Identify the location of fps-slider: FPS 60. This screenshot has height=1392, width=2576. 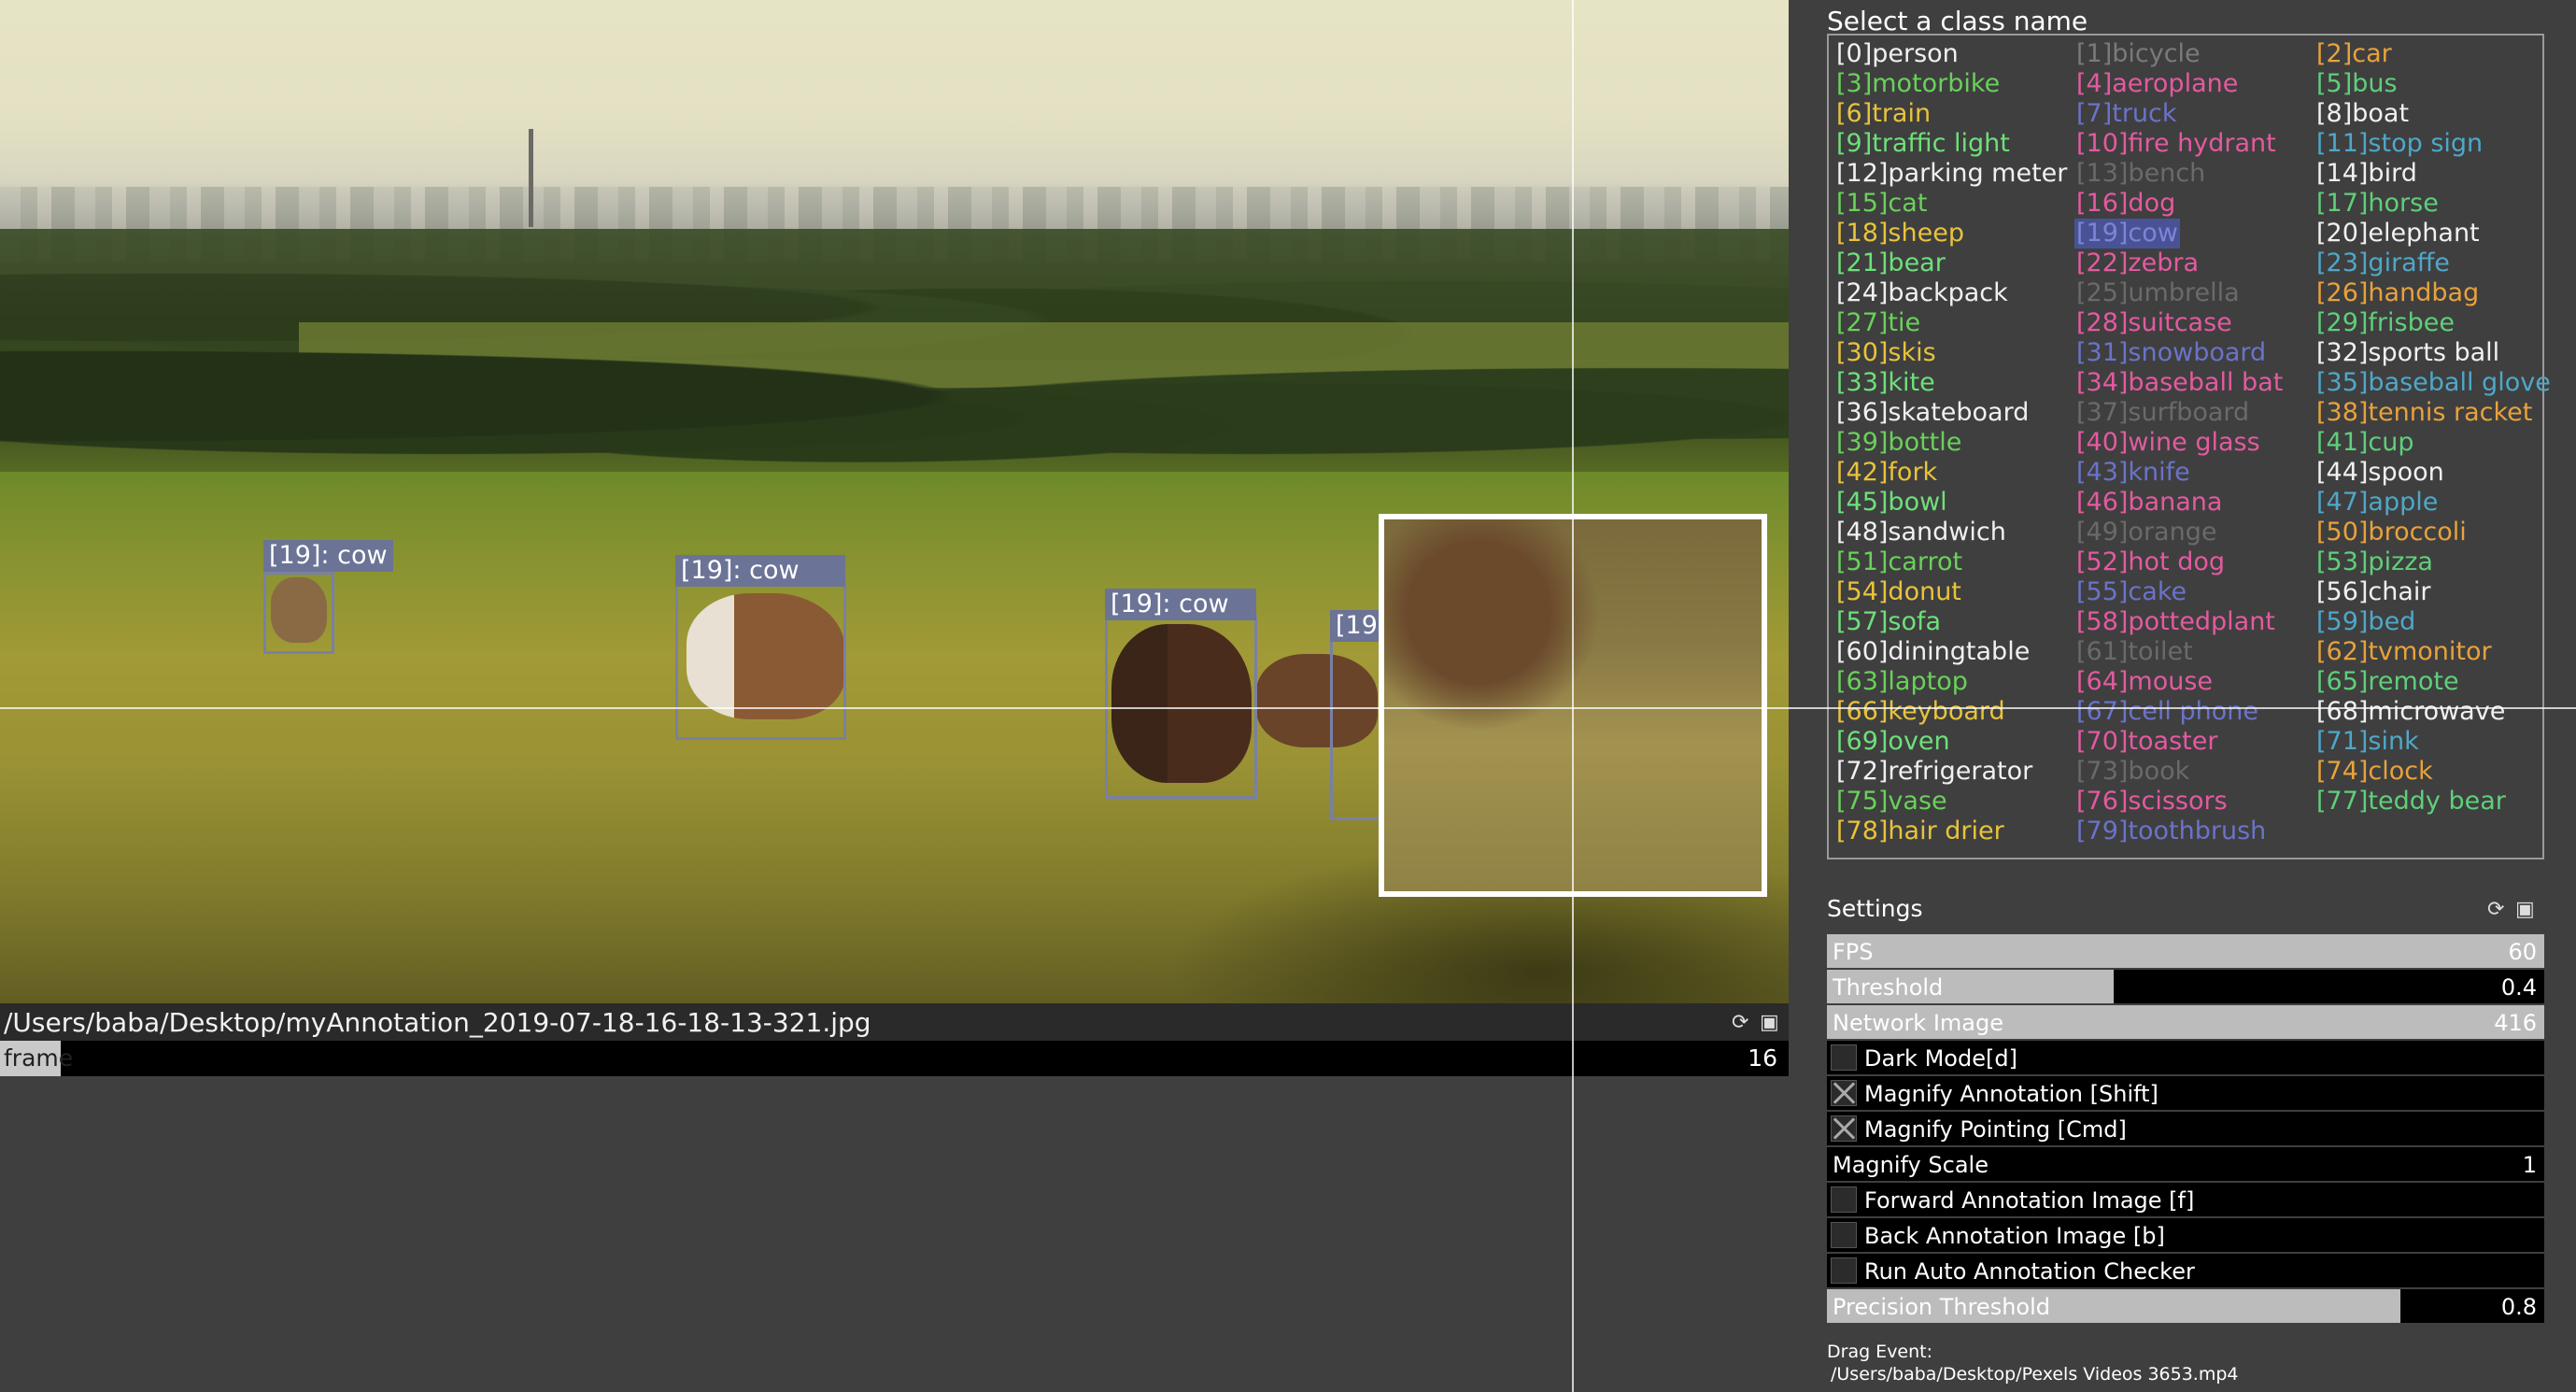
(2185, 951).